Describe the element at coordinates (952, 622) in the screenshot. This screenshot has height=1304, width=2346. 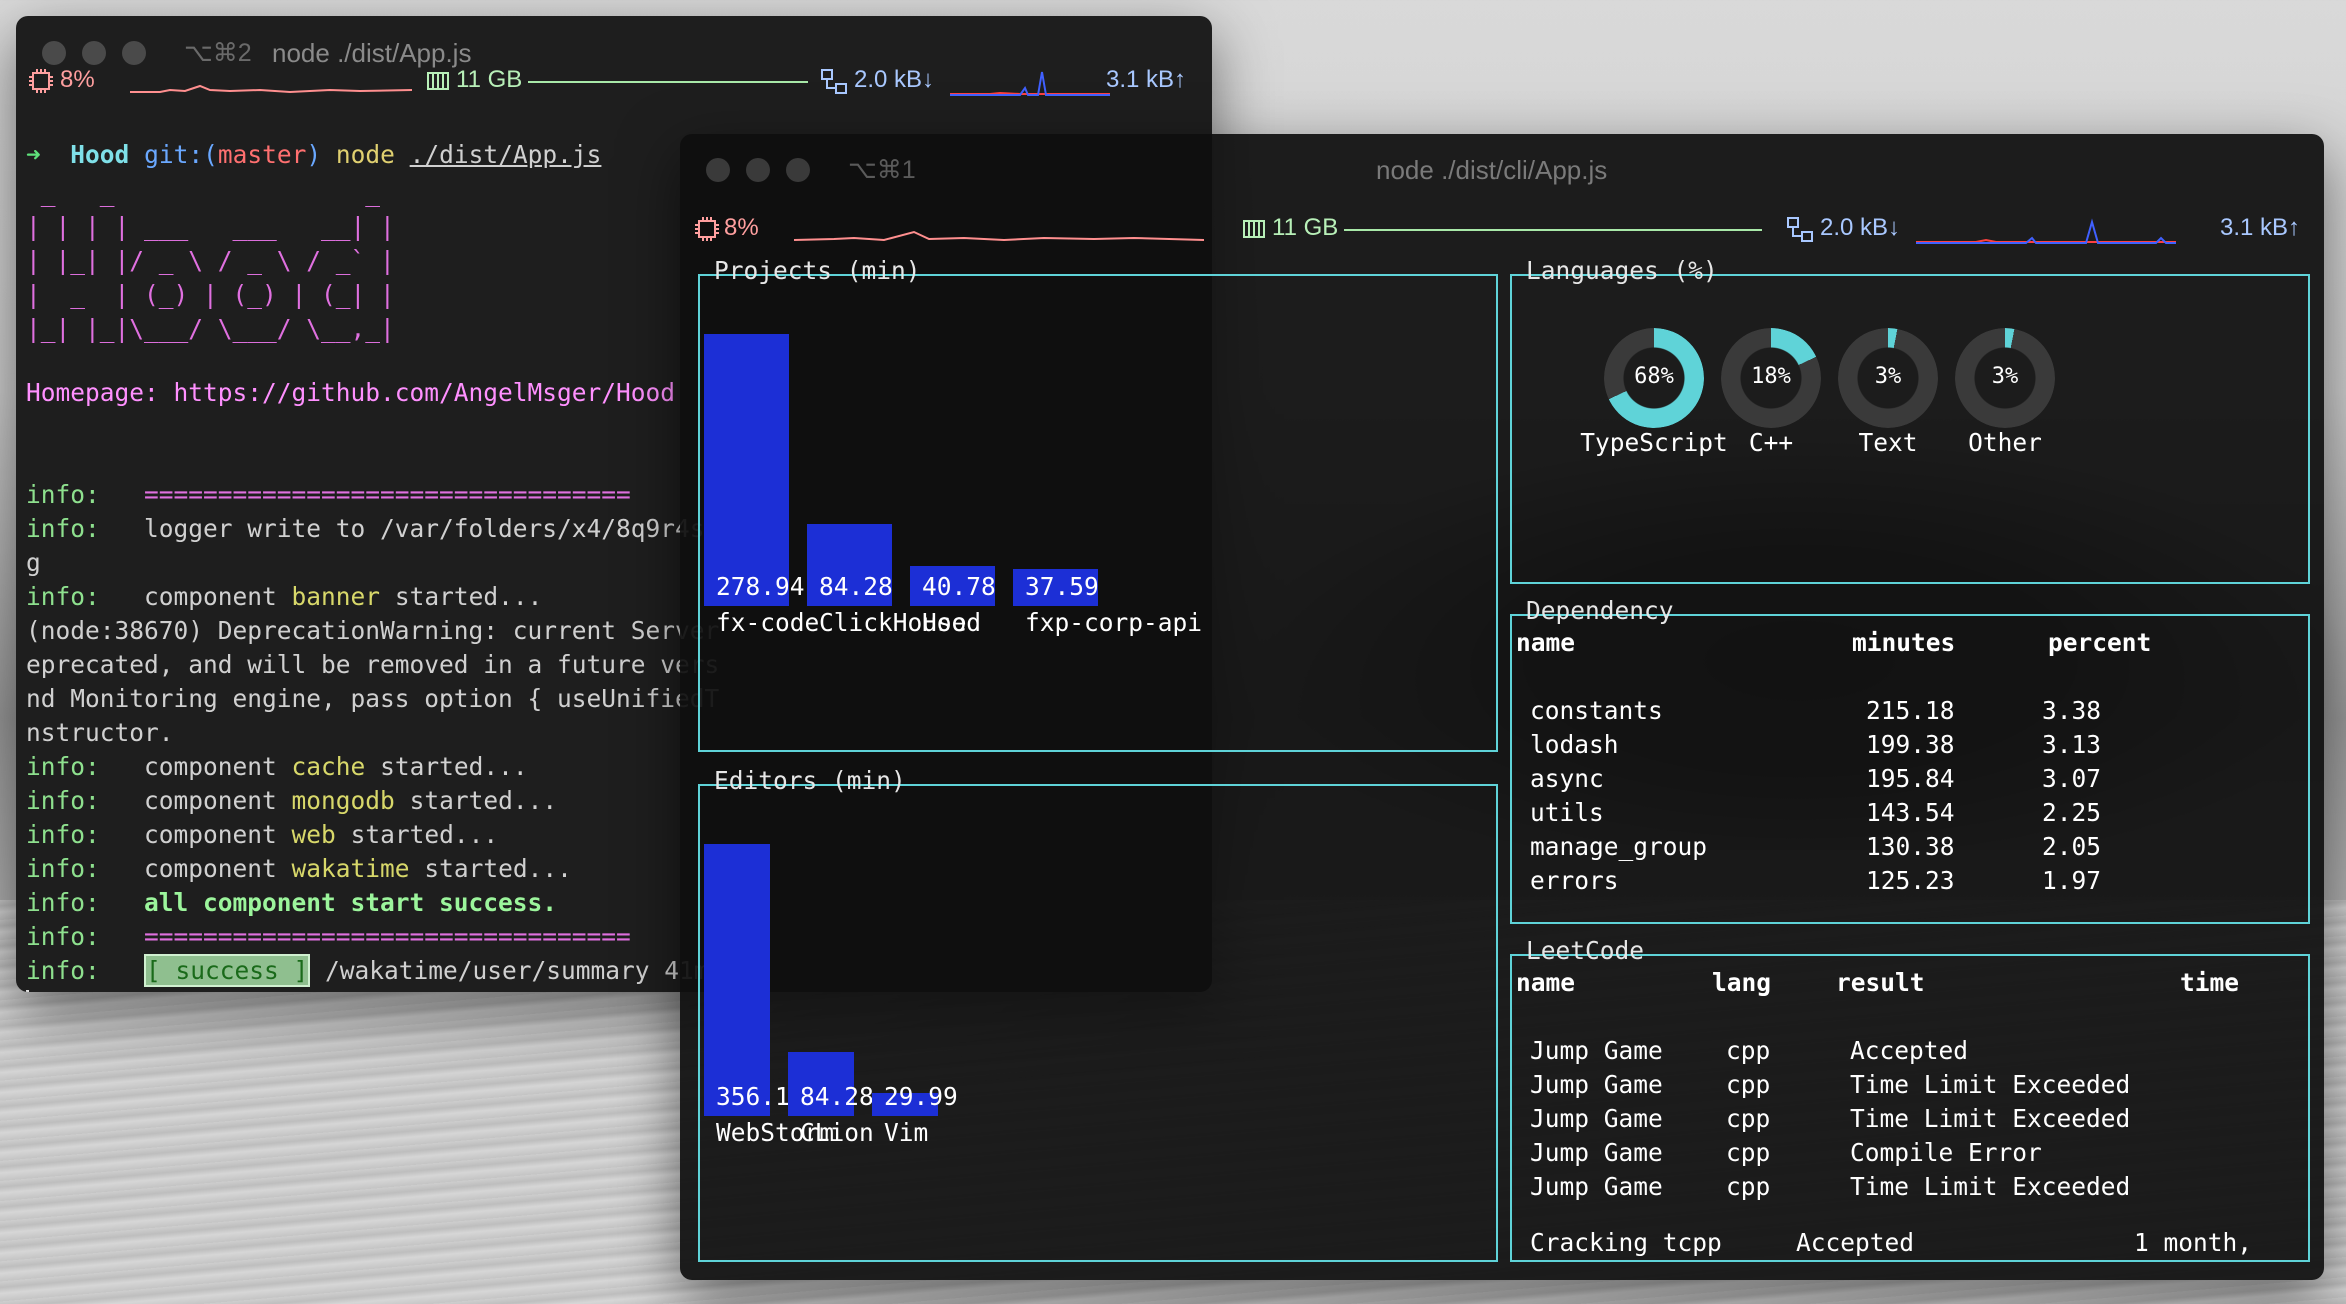
I see `bar-category-label: Hood` at that location.